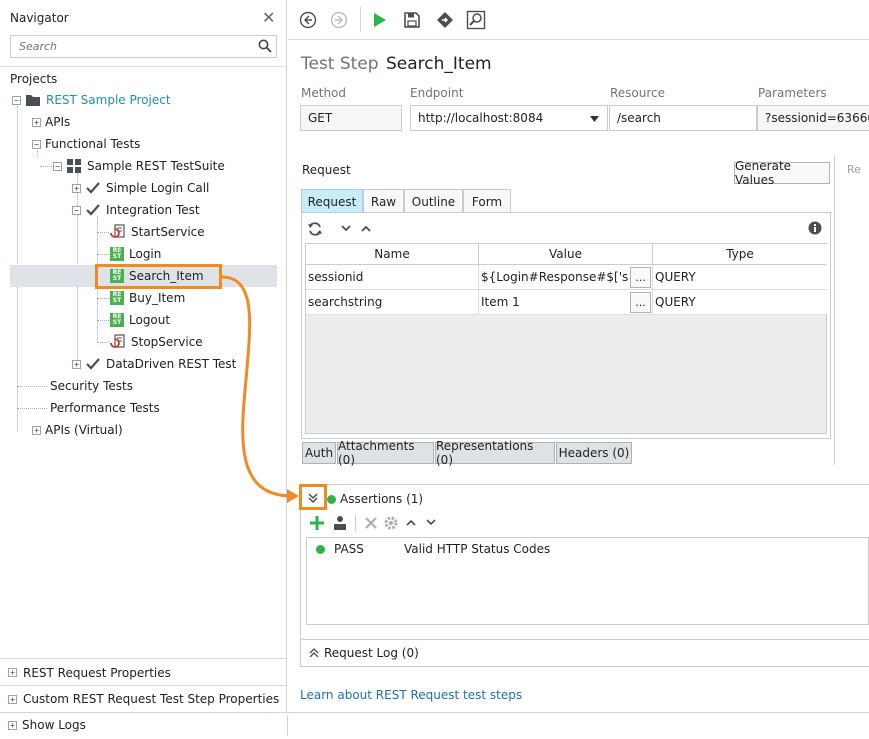 Image resolution: width=869 pixels, height=739 pixels. Describe the element at coordinates (566, 302) in the screenshot. I see `param-value-cell: Item 1` at that location.